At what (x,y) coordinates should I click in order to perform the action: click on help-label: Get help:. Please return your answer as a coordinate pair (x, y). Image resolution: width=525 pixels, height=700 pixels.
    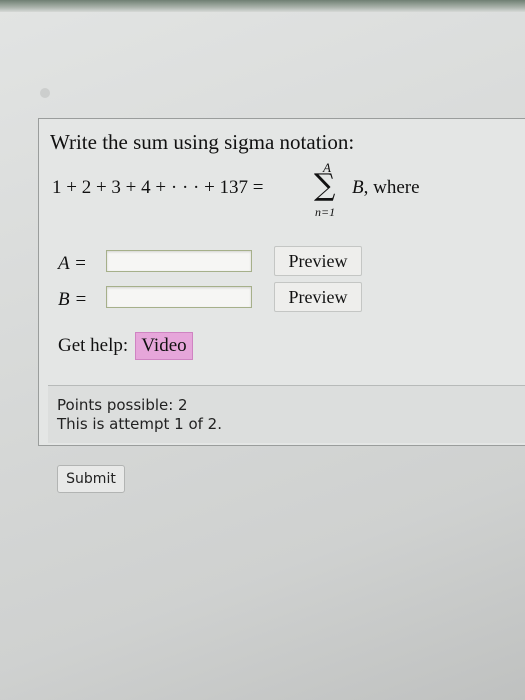
    Looking at the image, I should click on (93, 345).